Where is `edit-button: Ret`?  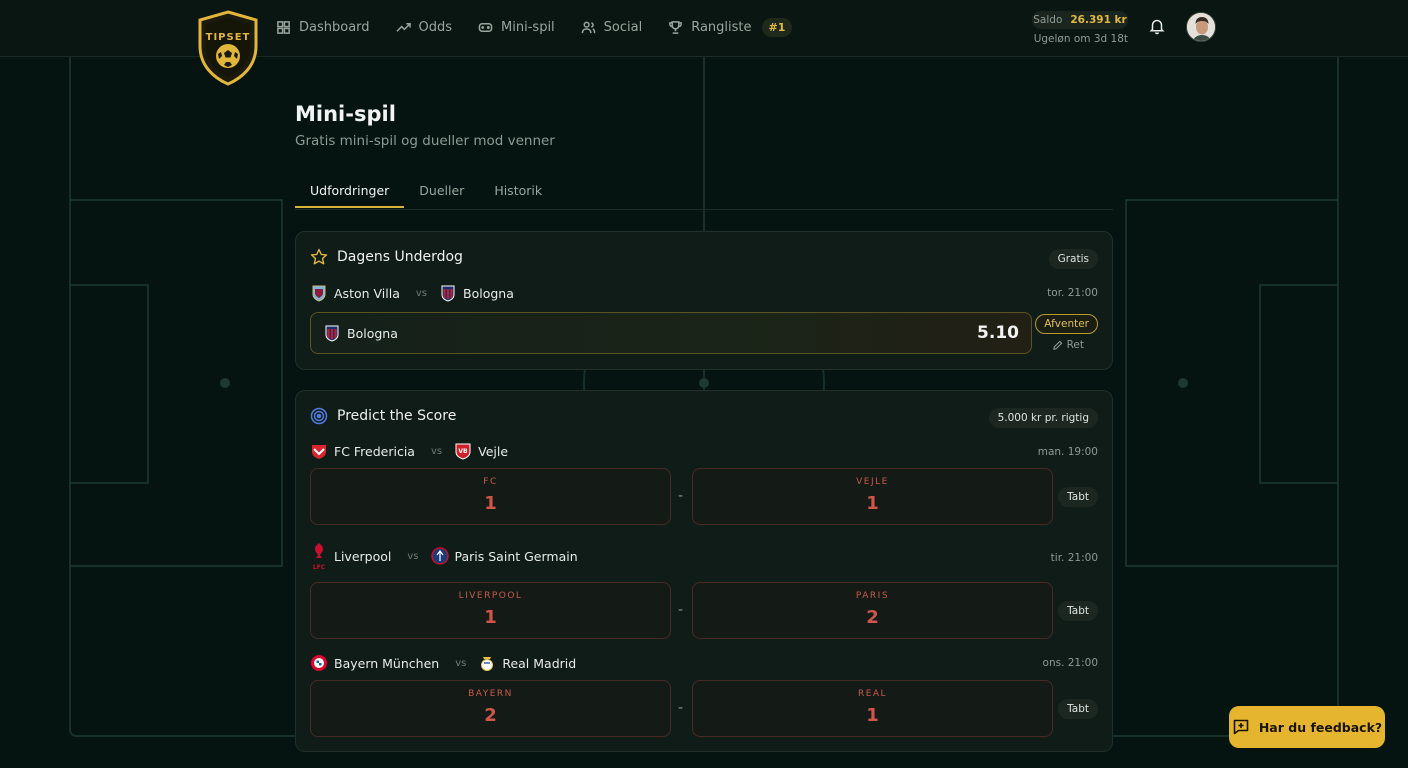
edit-button: Ret is located at coordinates (1068, 345).